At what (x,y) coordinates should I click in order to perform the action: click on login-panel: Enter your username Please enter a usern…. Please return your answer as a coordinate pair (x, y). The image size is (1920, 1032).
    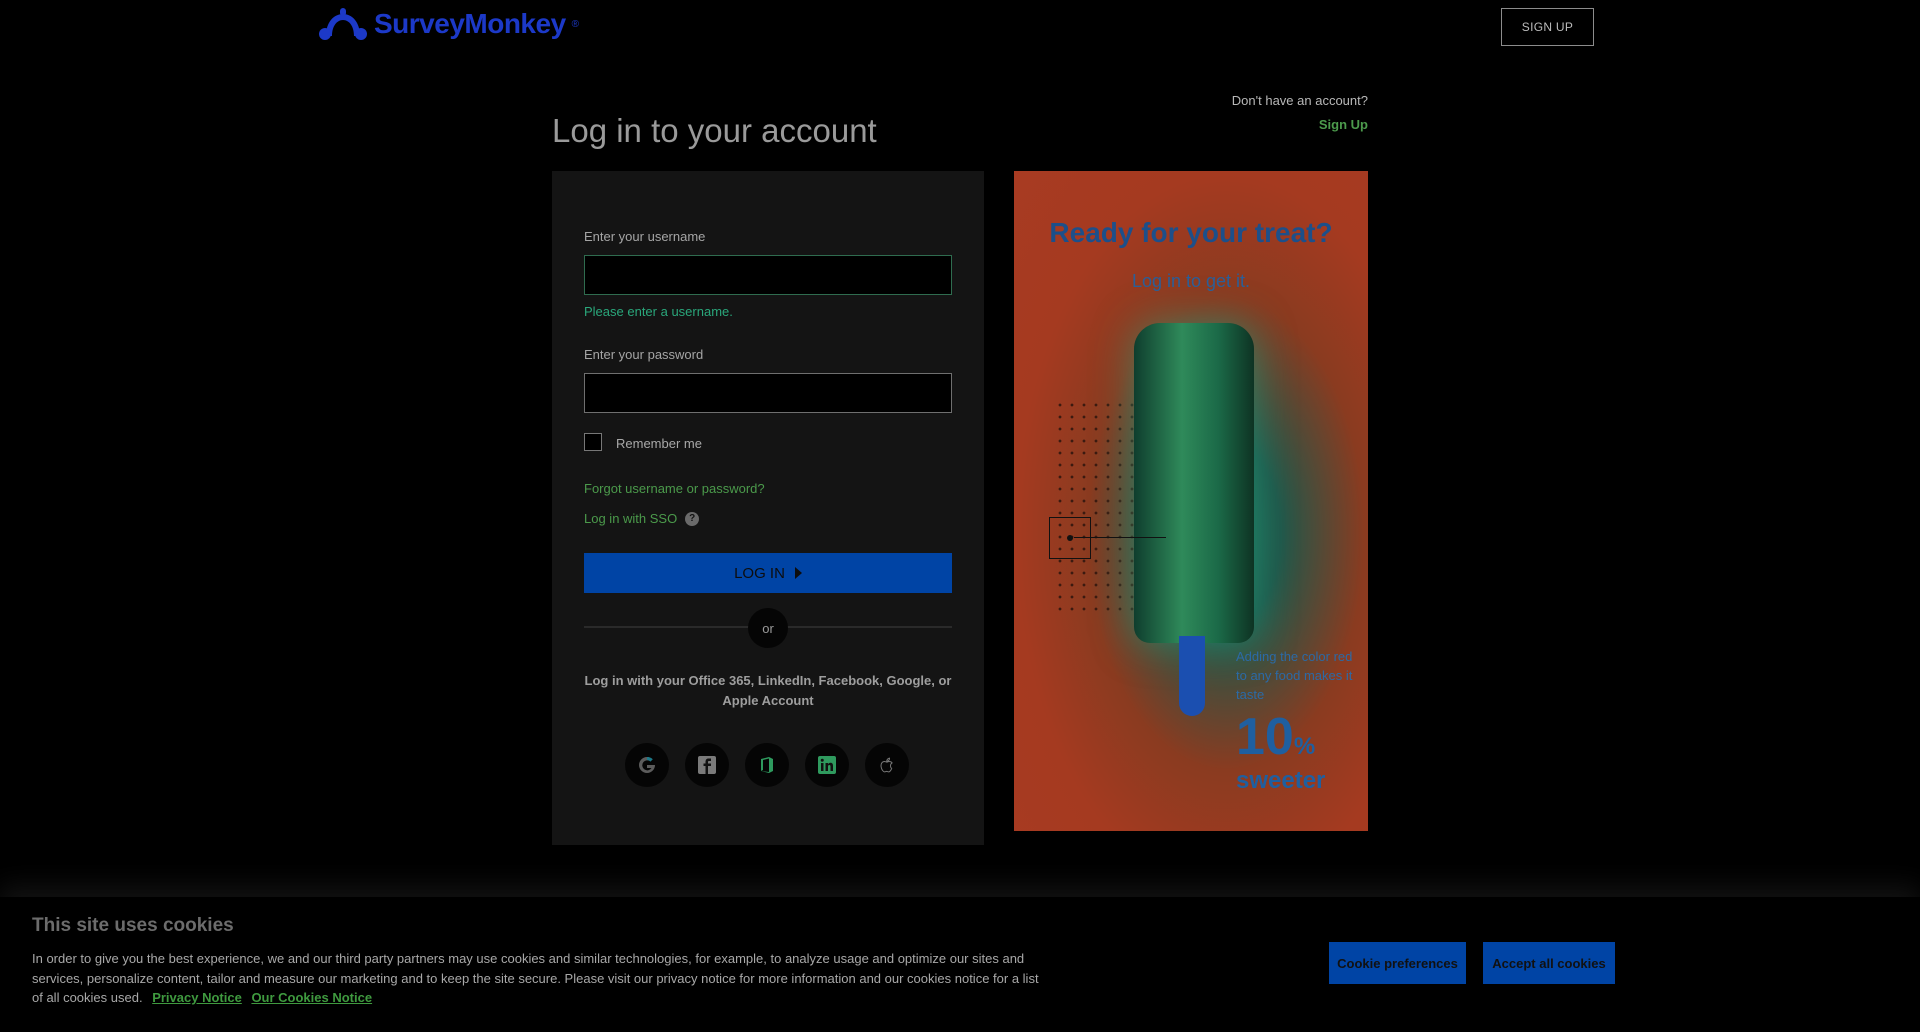
    Looking at the image, I should click on (768, 508).